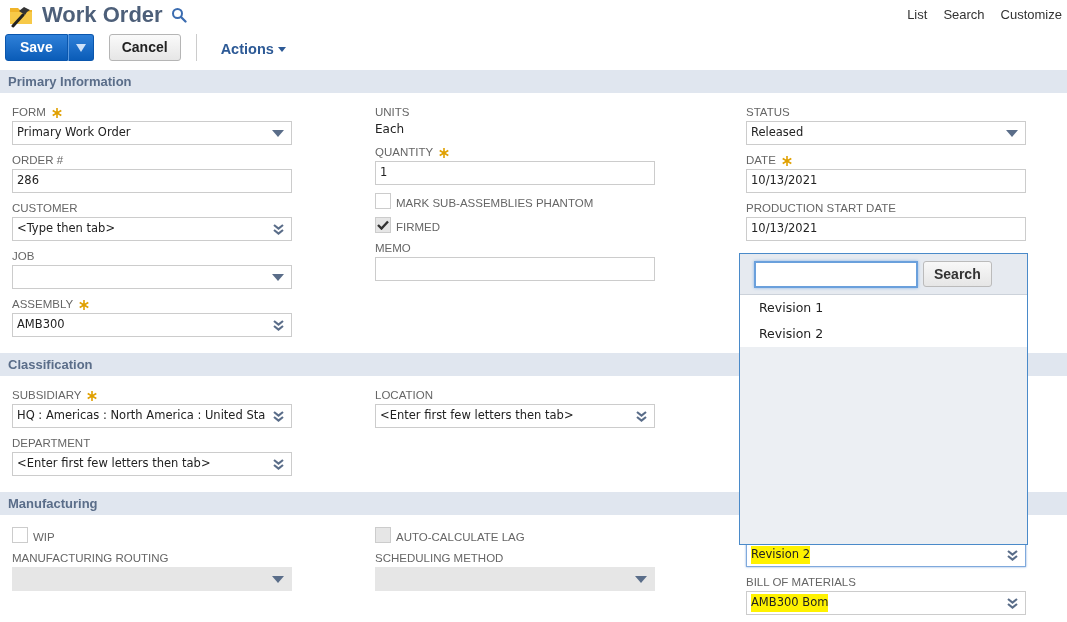 The image size is (1067, 622). I want to click on save-button: Save, so click(36, 47).